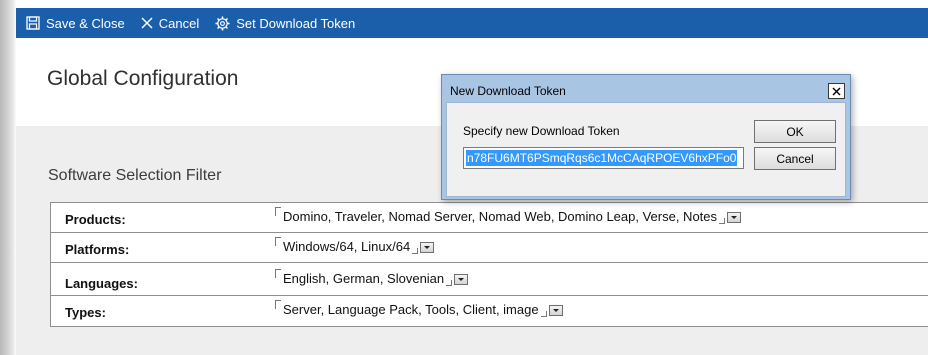 This screenshot has width=928, height=355. I want to click on download-token-input: n78FU6MT6PSmqRqs6c1McCAqRPOEV6hxPFo0, so click(603, 158).